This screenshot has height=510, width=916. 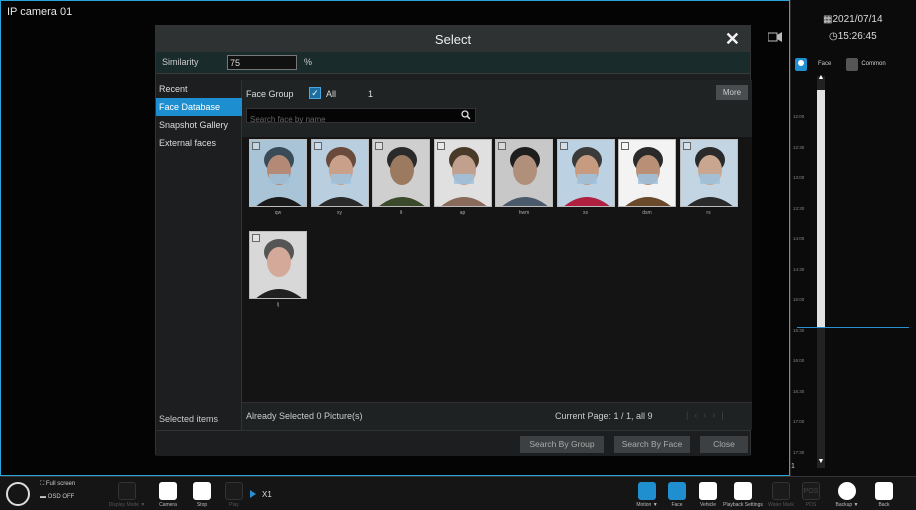 What do you see at coordinates (821, 461) in the screenshot?
I see `scroll-down-icon: ▼` at bounding box center [821, 461].